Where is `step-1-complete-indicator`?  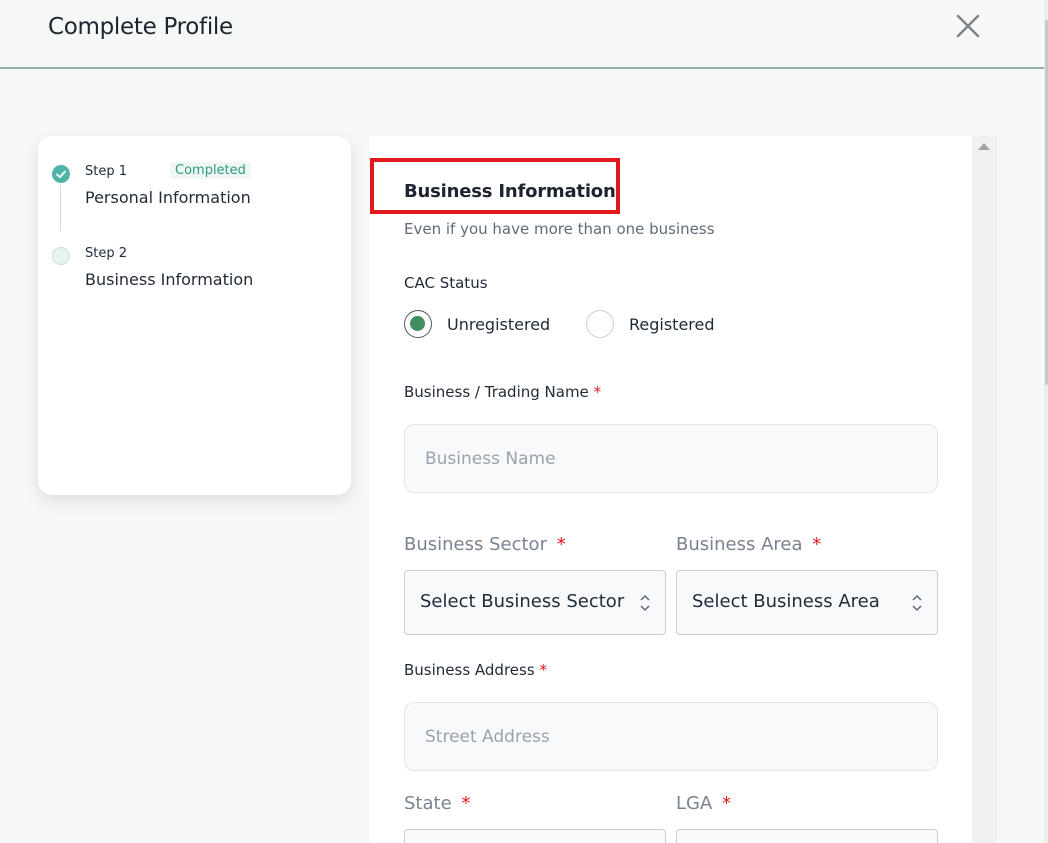
step-1-complete-indicator is located at coordinates (61, 174).